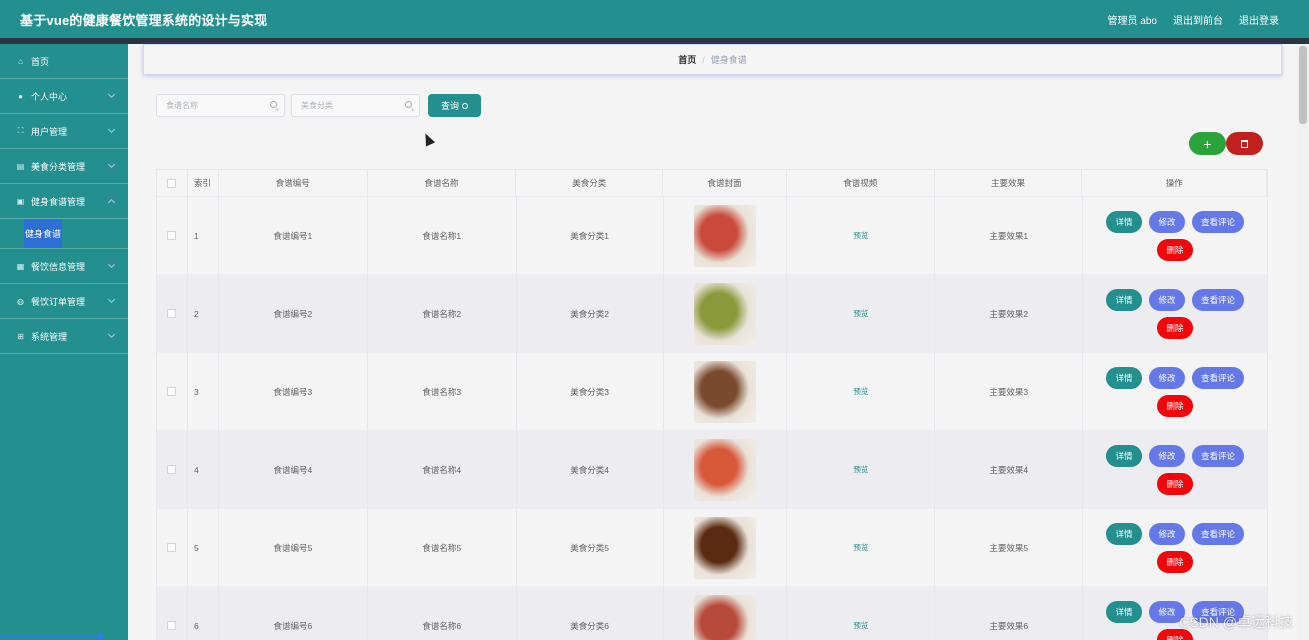 The width and height of the screenshot is (1309, 640). Describe the element at coordinates (590, 235) in the screenshot. I see `cell-category: 美食分类1` at that location.